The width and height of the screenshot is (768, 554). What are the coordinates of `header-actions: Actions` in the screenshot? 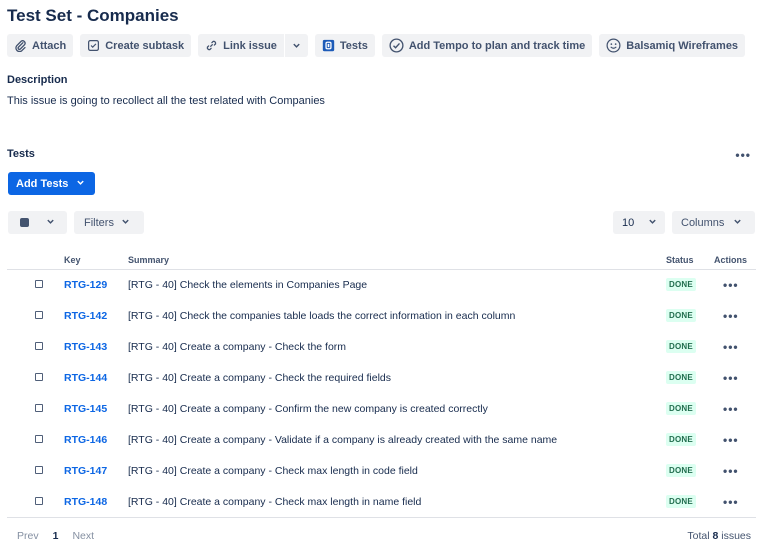 It's located at (735, 261).